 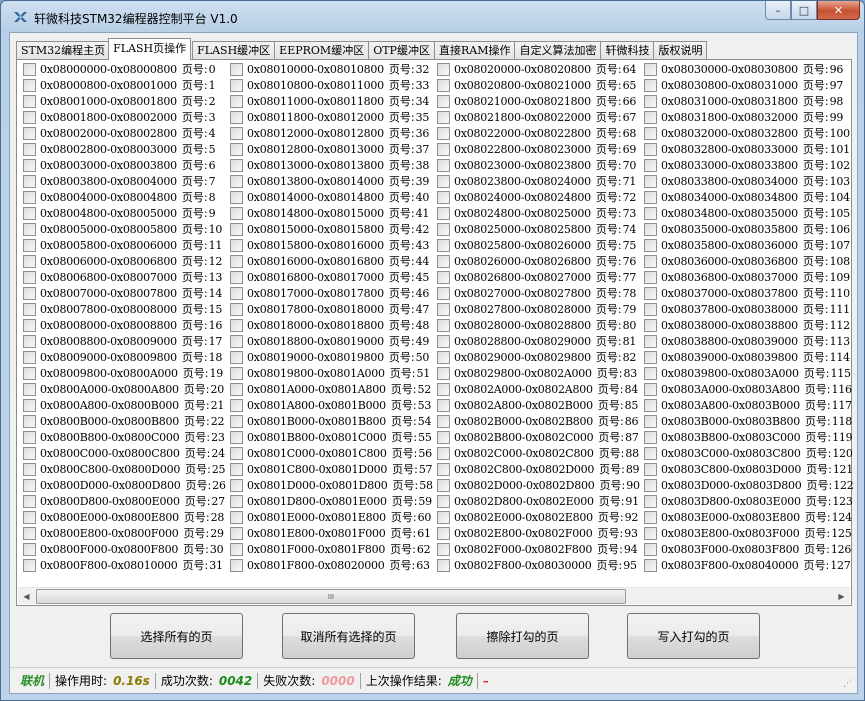 What do you see at coordinates (126, 309) in the screenshot?
I see `page-list-item: 0x08007800-0x08008000 页号: 15` at bounding box center [126, 309].